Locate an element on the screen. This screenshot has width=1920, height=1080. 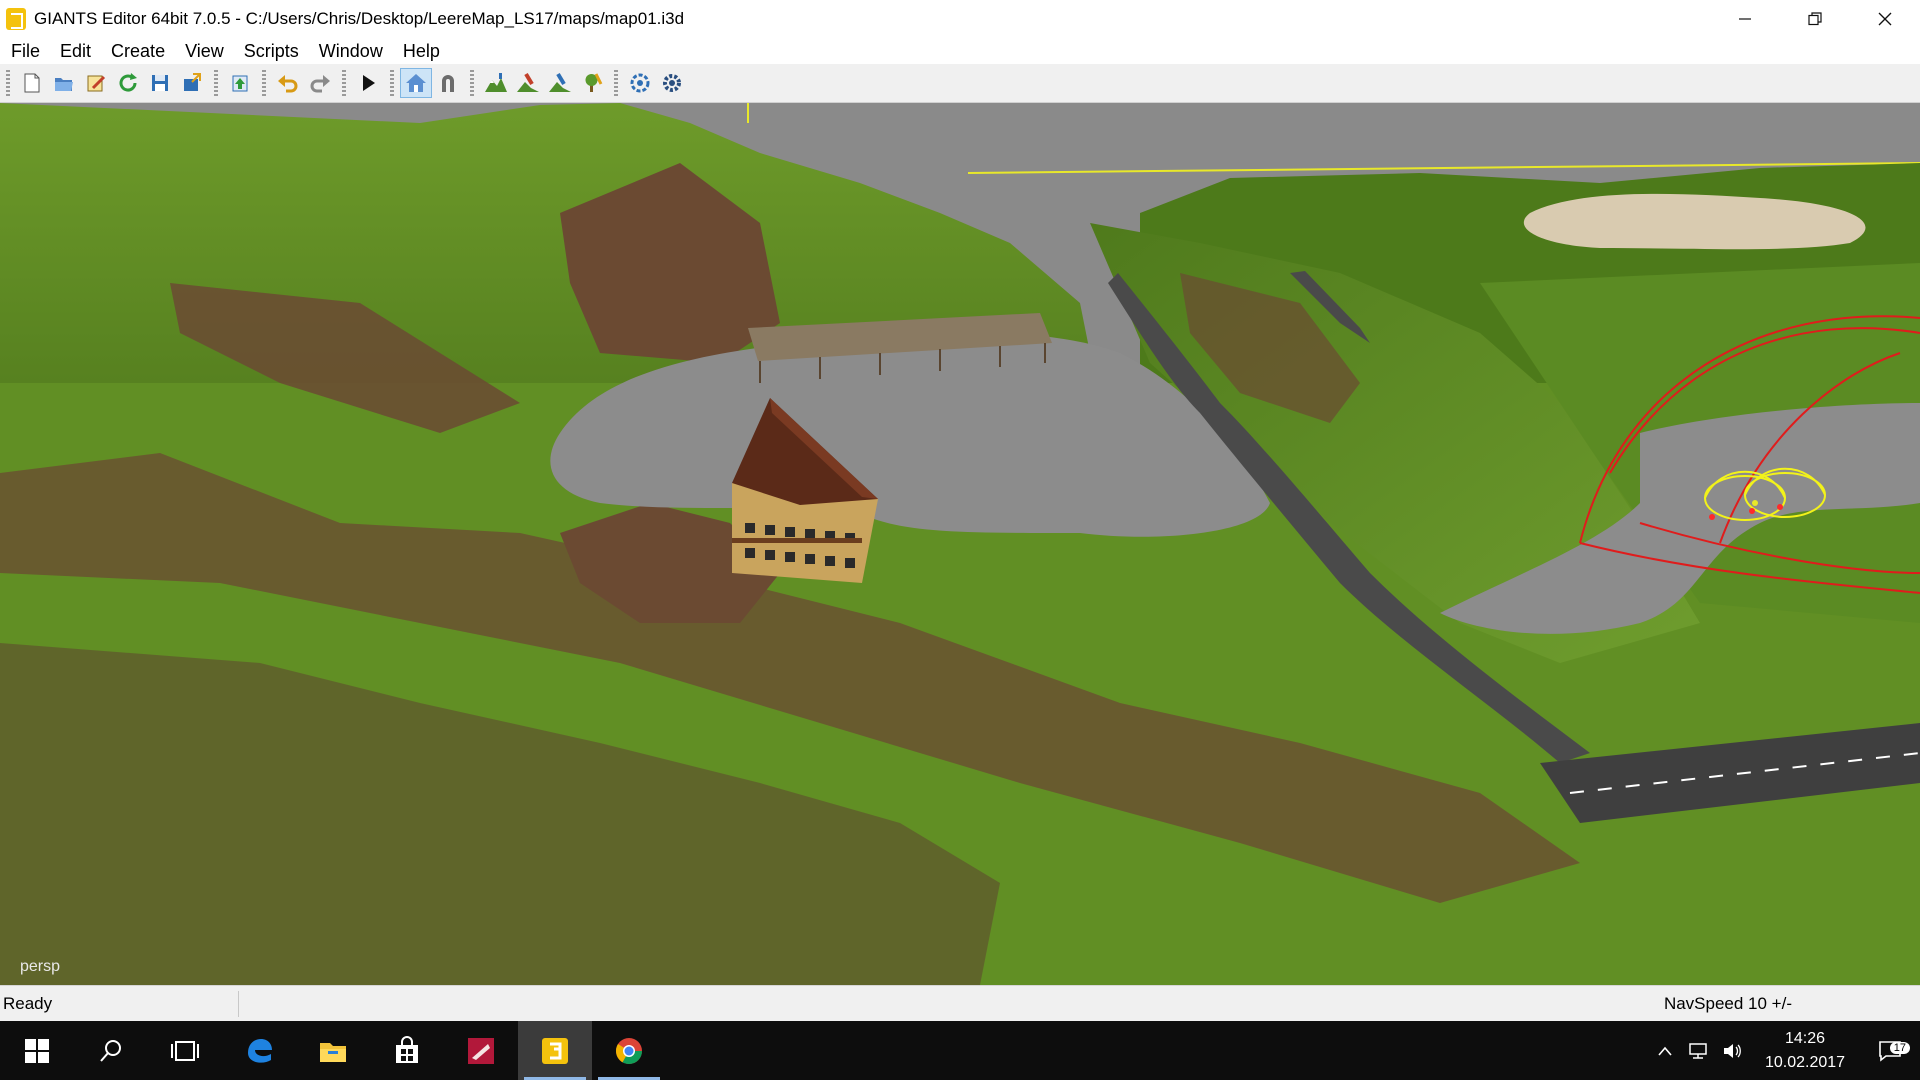
toolbar is located at coordinates (960, 83).